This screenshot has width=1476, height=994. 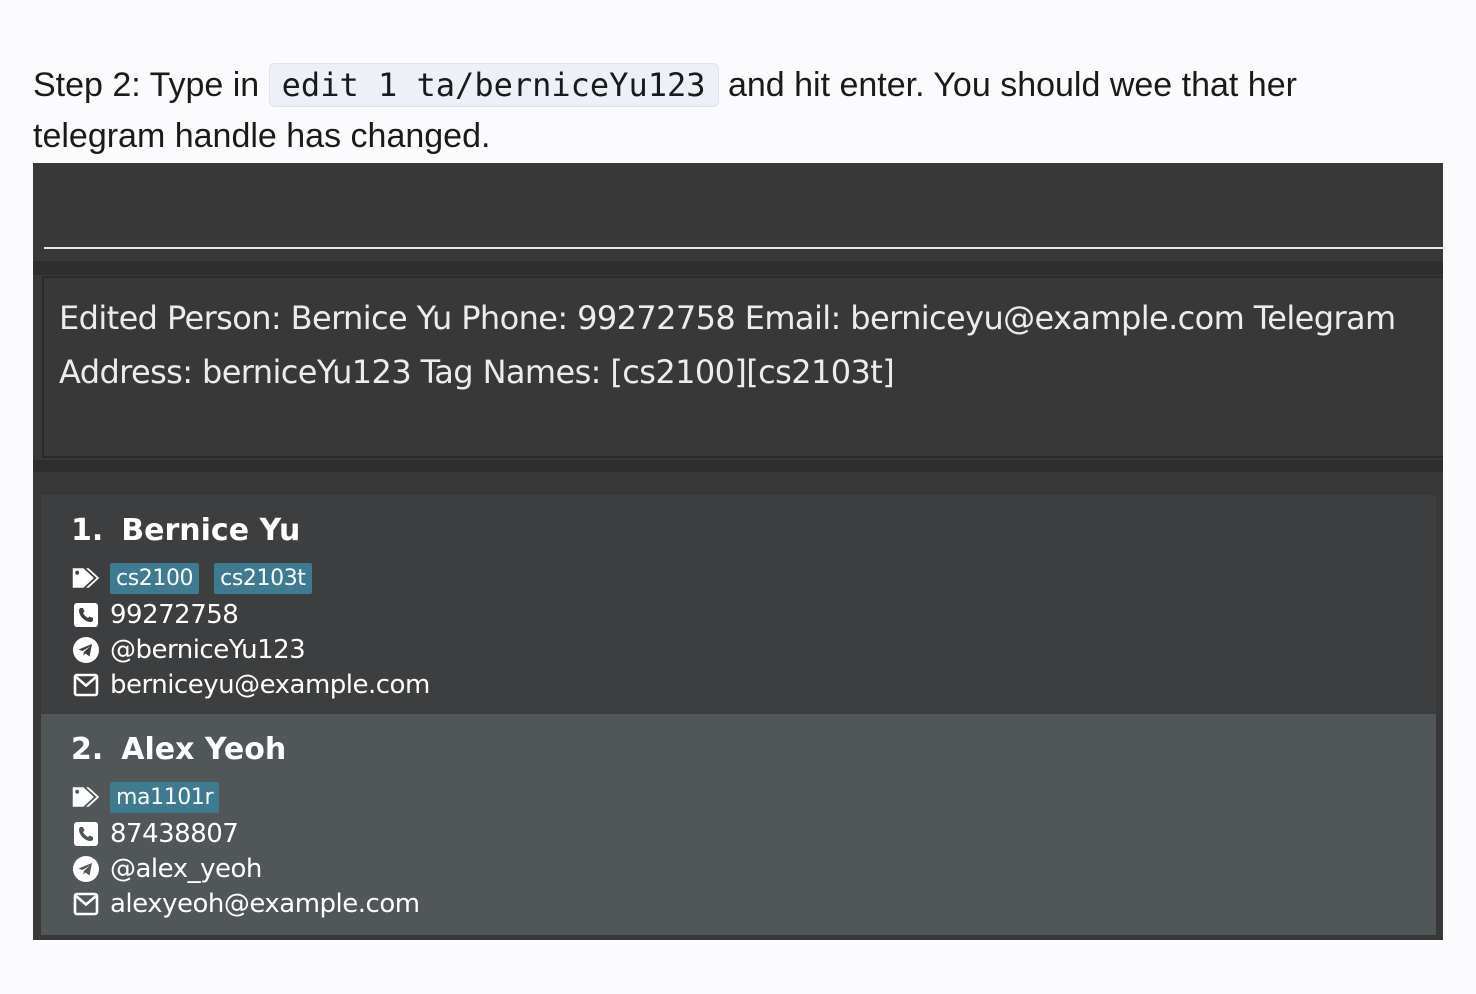 What do you see at coordinates (270, 685) in the screenshot?
I see `email-address: berniceyu@example.com` at bounding box center [270, 685].